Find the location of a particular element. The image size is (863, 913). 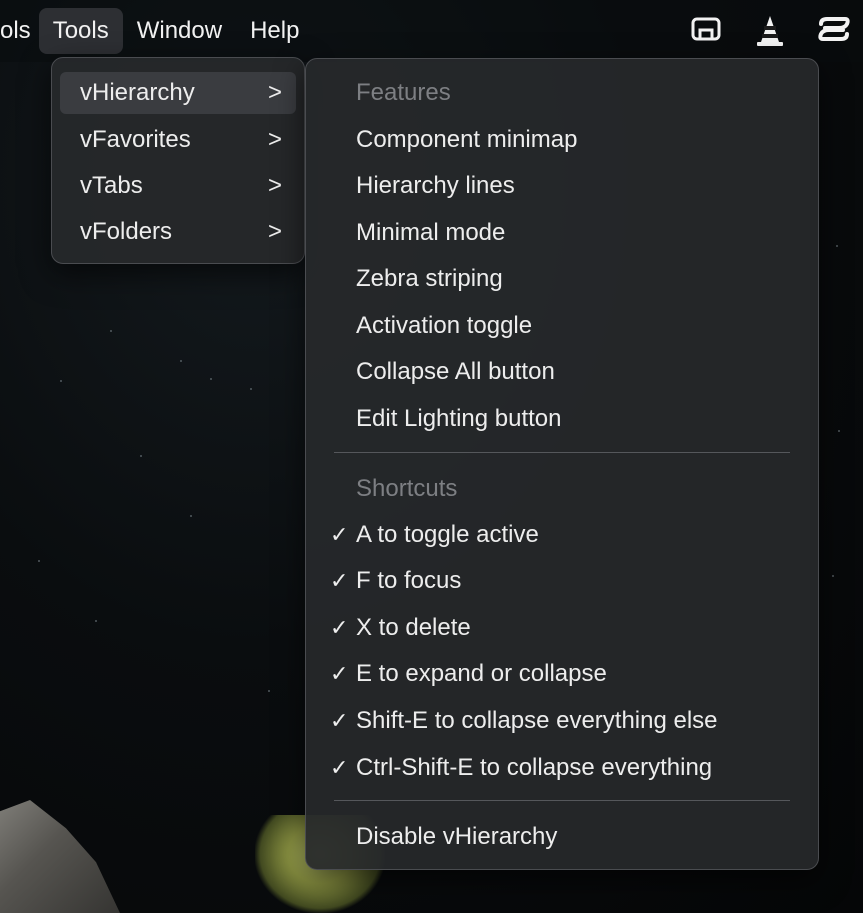

script-editor-icon is located at coordinates (834, 31).